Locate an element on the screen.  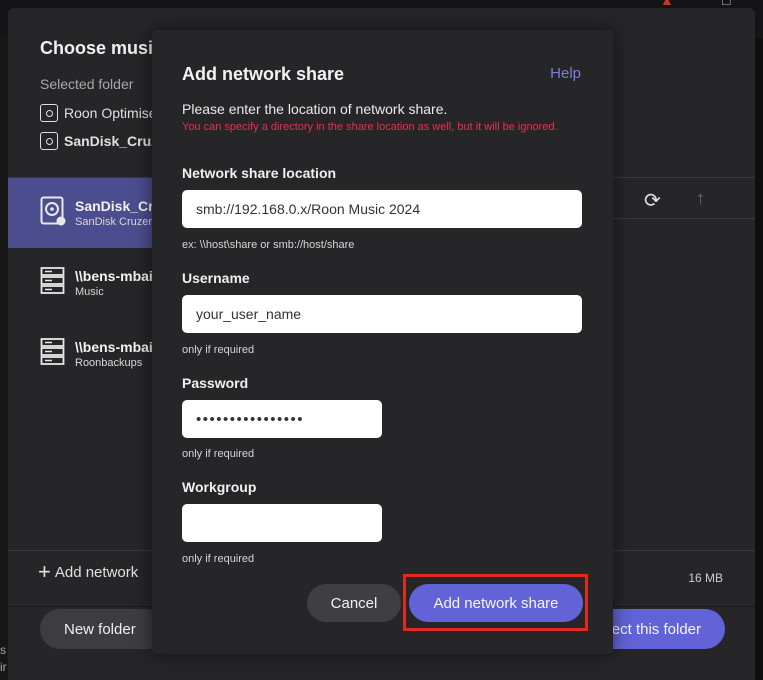
cancel-button: Cancel is located at coordinates (354, 603).